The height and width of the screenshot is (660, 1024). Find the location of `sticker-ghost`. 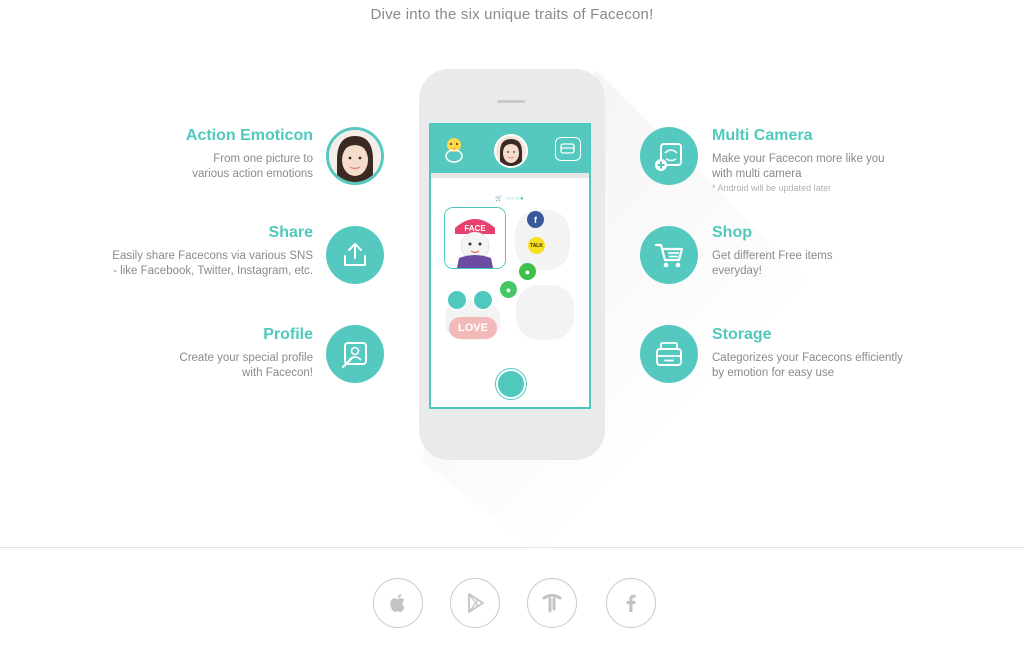

sticker-ghost is located at coordinates (545, 312).